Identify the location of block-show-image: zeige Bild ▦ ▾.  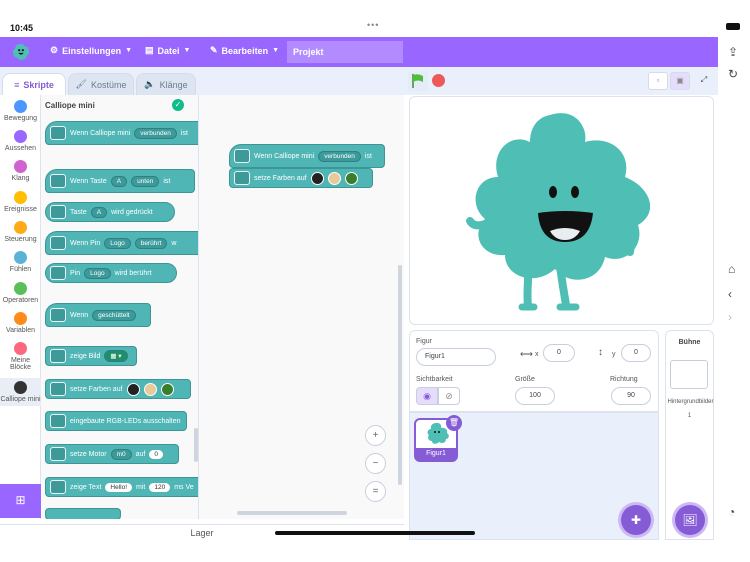
(91, 356).